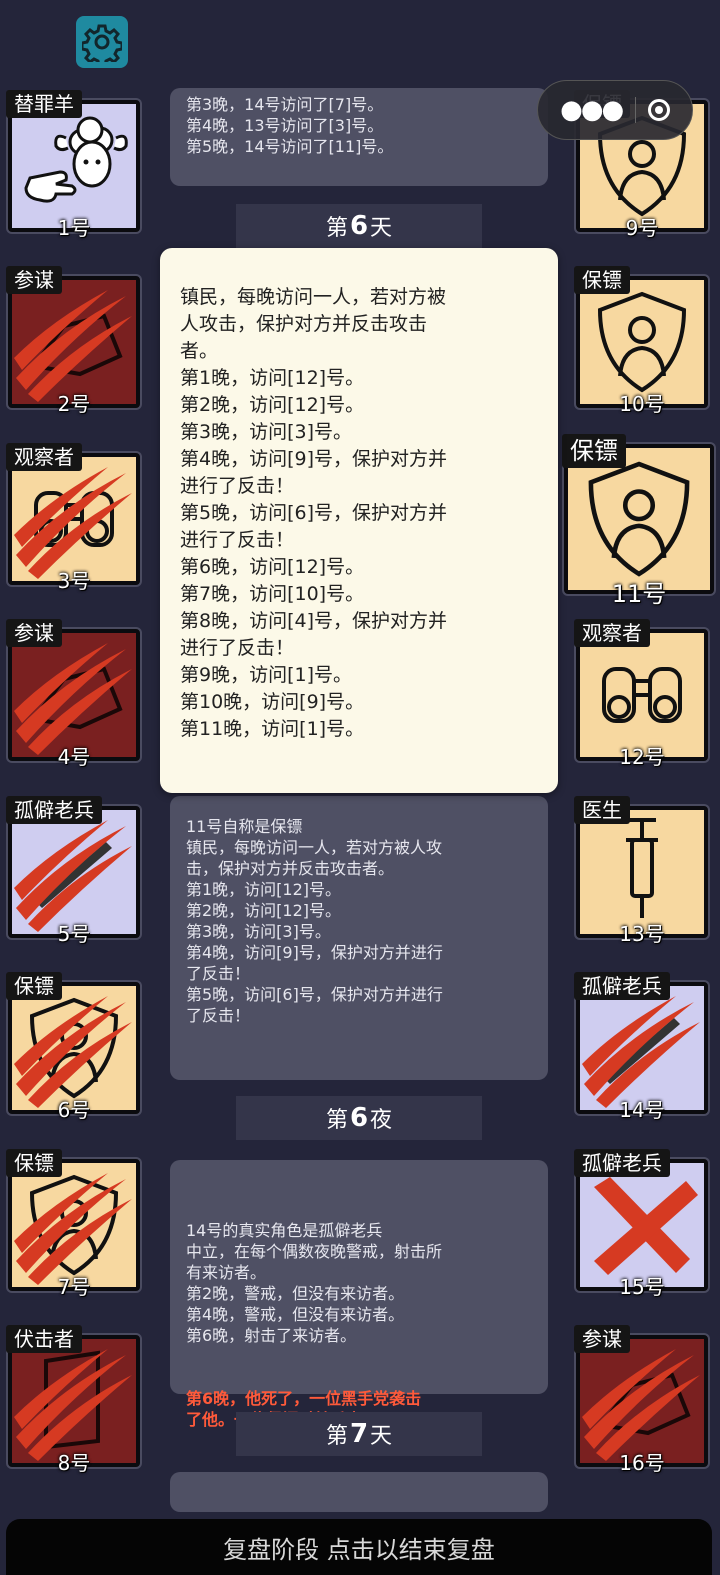 The width and height of the screenshot is (720, 1575). I want to click on player-number: 1号, so click(74, 228).